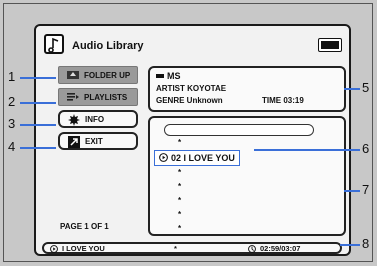 Image resolution: width=377 pixels, height=266 pixels. What do you see at coordinates (73, 75) in the screenshot?
I see `folder-up-icon` at bounding box center [73, 75].